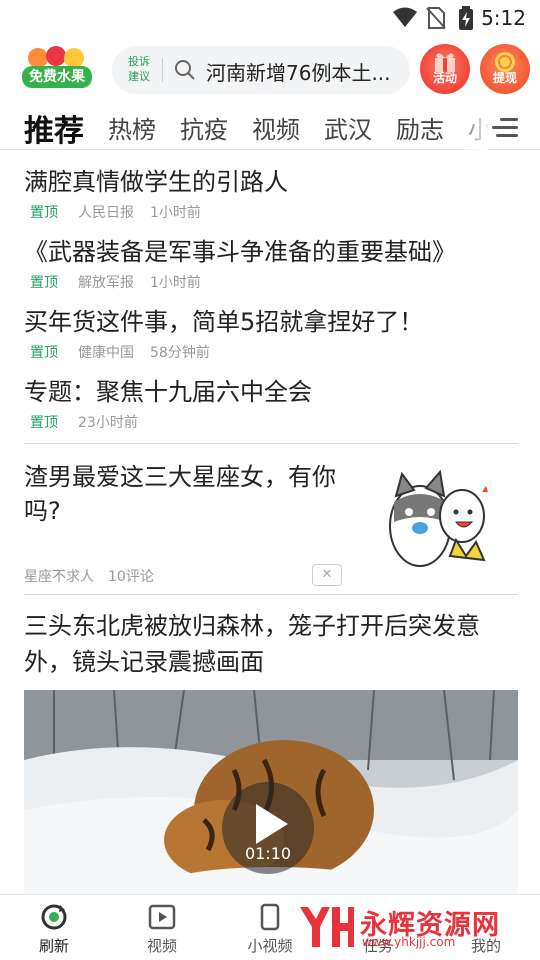  What do you see at coordinates (504, 78) in the screenshot?
I see `cashout-label: 提现` at bounding box center [504, 78].